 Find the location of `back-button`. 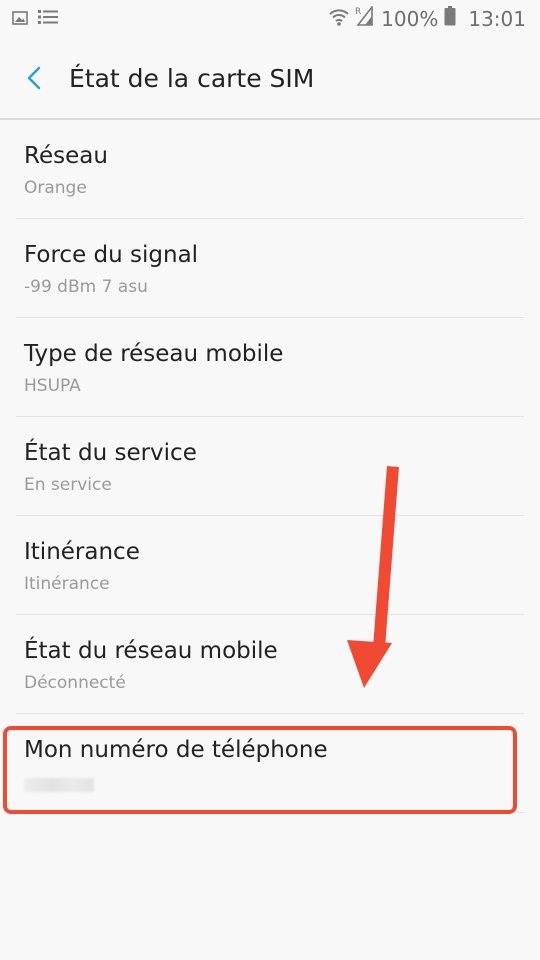

back-button is located at coordinates (36, 78).